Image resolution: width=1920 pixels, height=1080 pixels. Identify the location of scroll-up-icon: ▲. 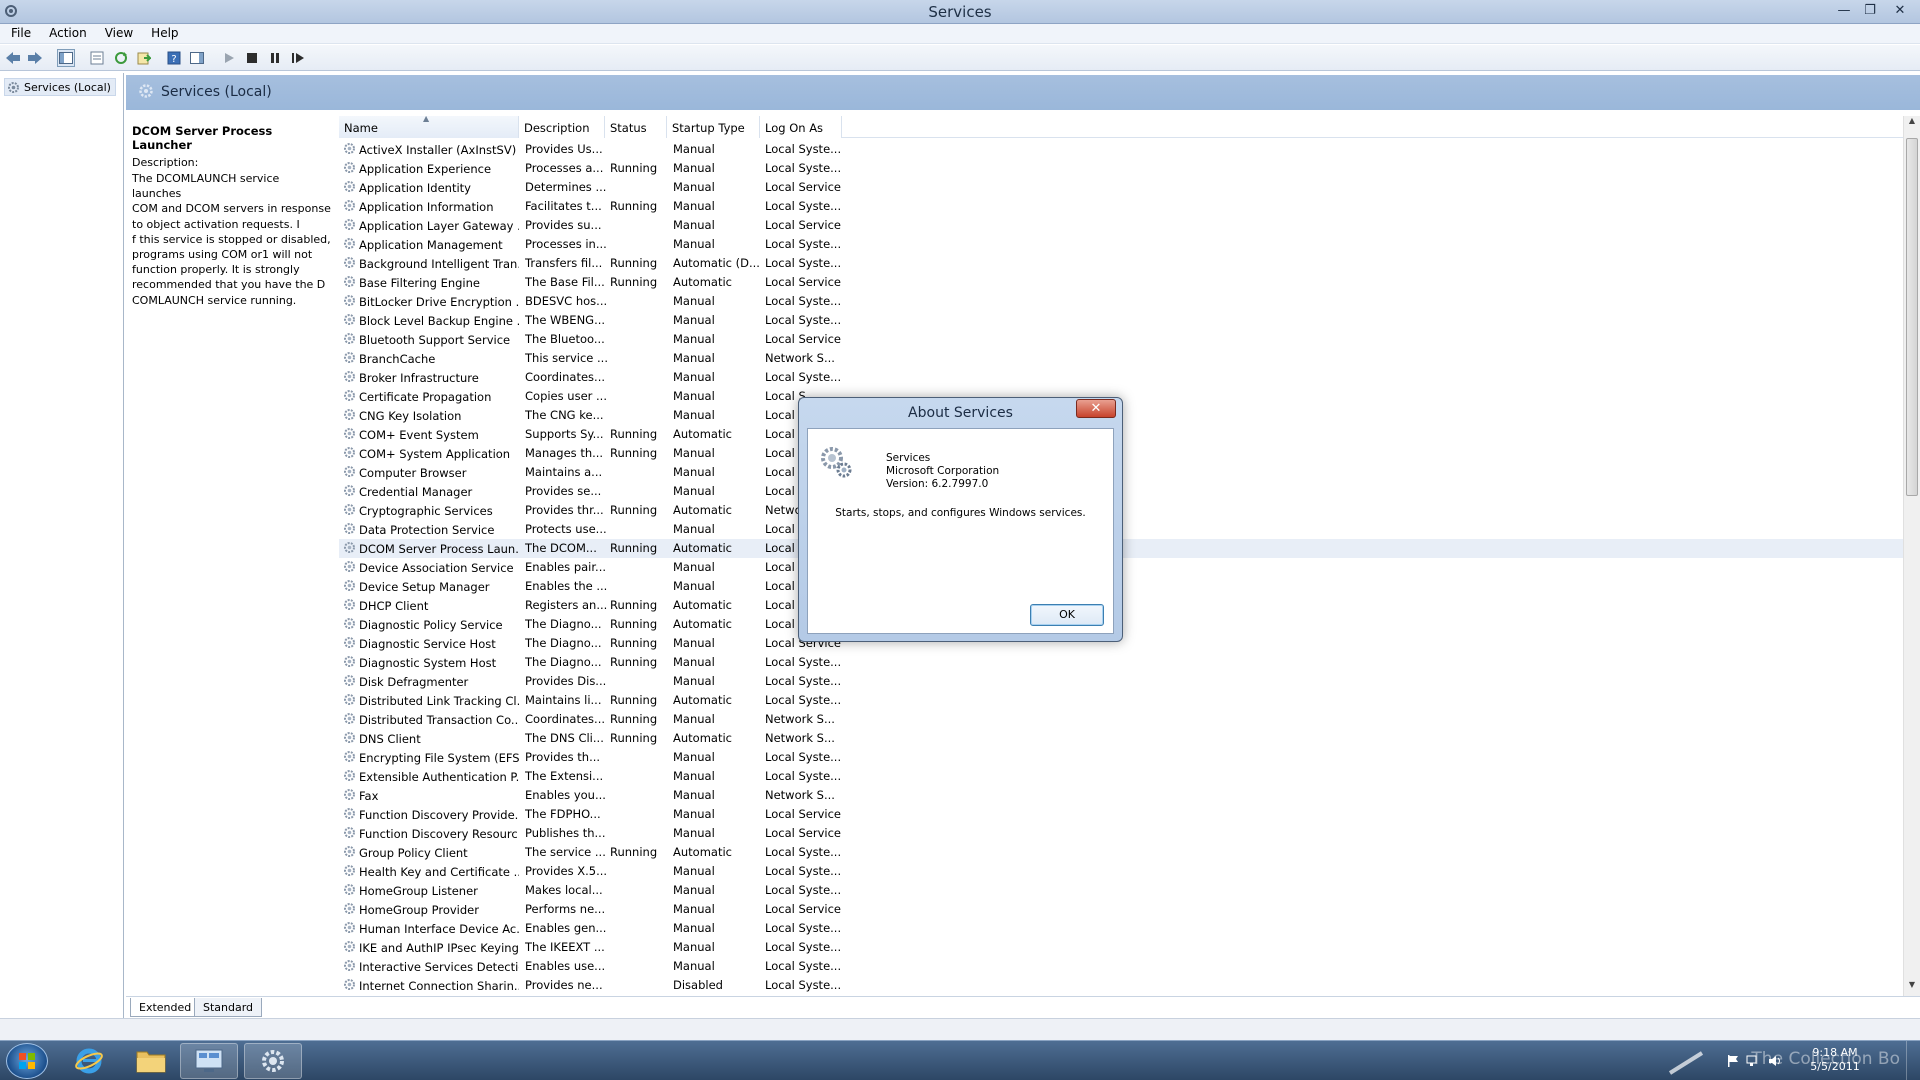
(1912, 124).